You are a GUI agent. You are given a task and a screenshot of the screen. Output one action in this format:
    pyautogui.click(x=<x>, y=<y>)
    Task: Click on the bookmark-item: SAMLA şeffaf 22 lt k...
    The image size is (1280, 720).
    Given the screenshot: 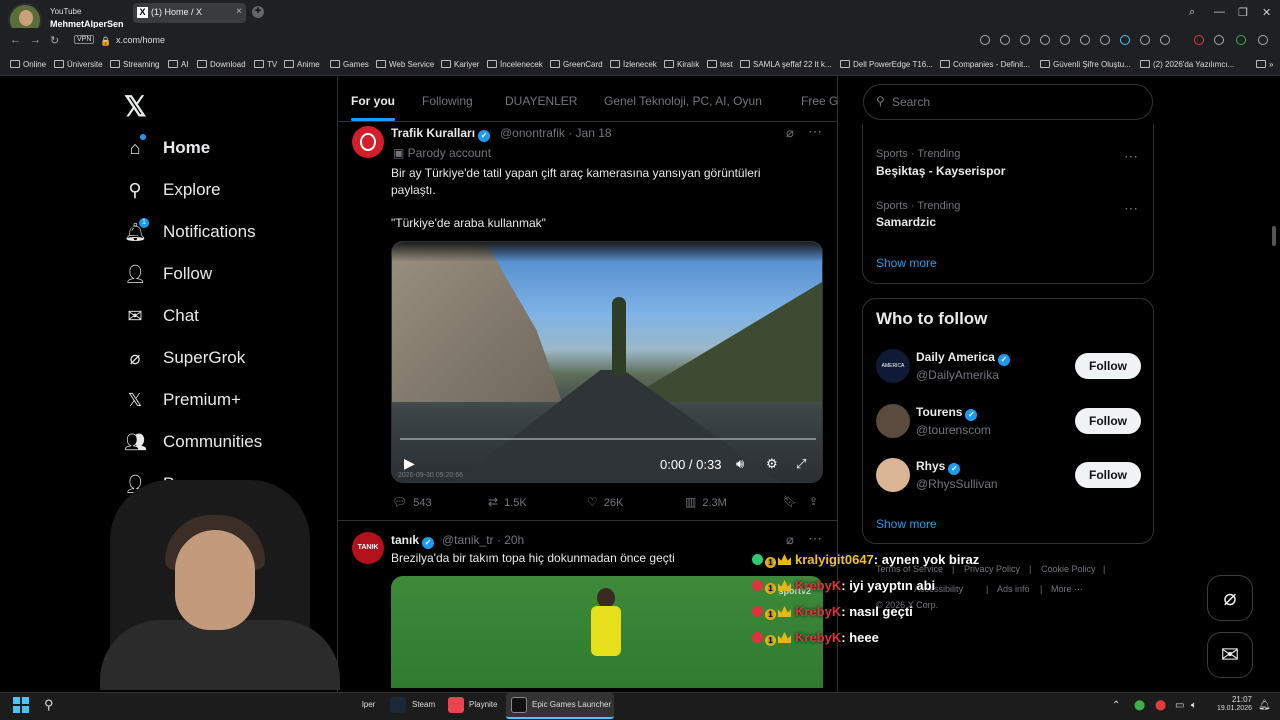 What is the action you would take?
    pyautogui.click(x=786, y=64)
    